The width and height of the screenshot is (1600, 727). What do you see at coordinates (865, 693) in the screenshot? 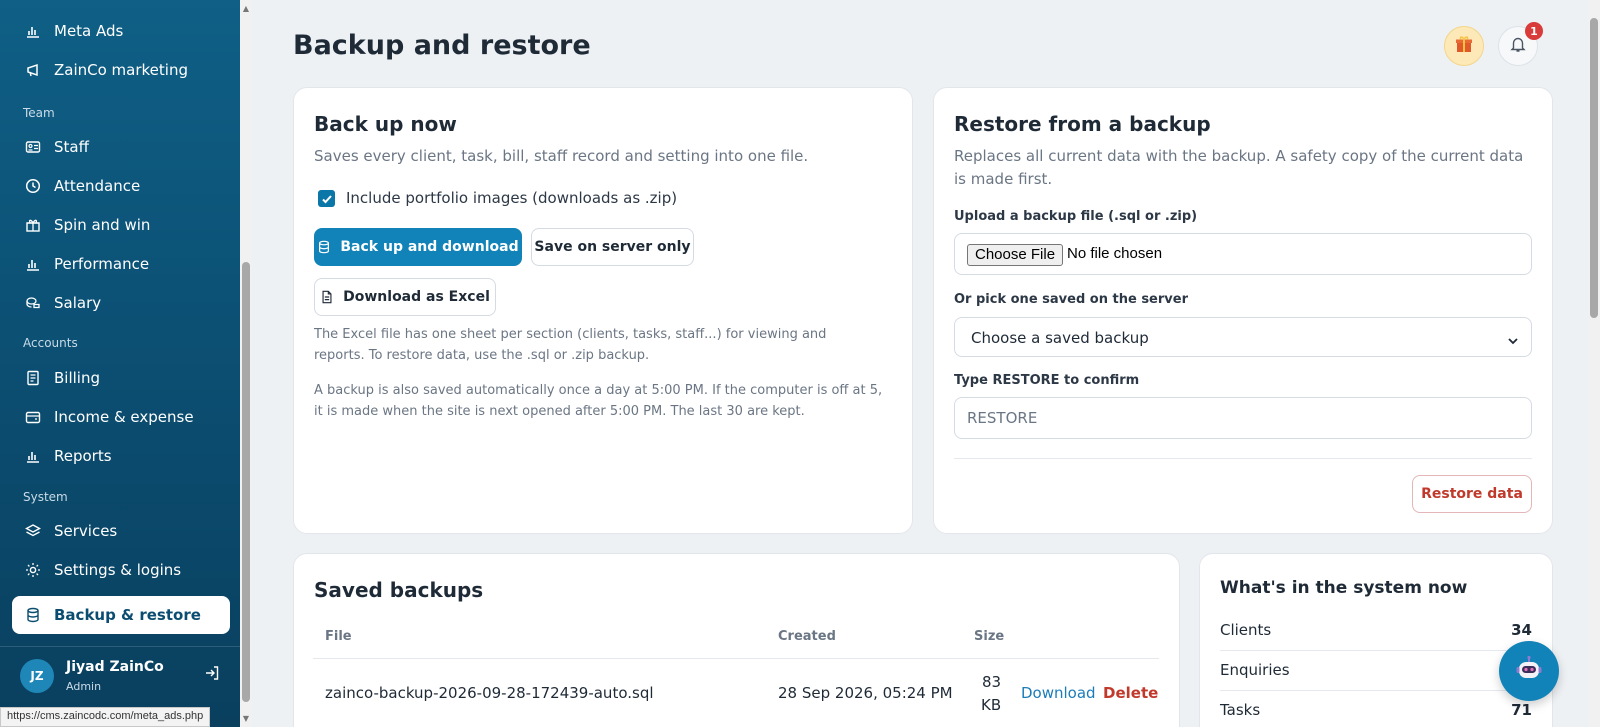
I see `backup-created: 28 Sep 2026, 05:24 PM` at bounding box center [865, 693].